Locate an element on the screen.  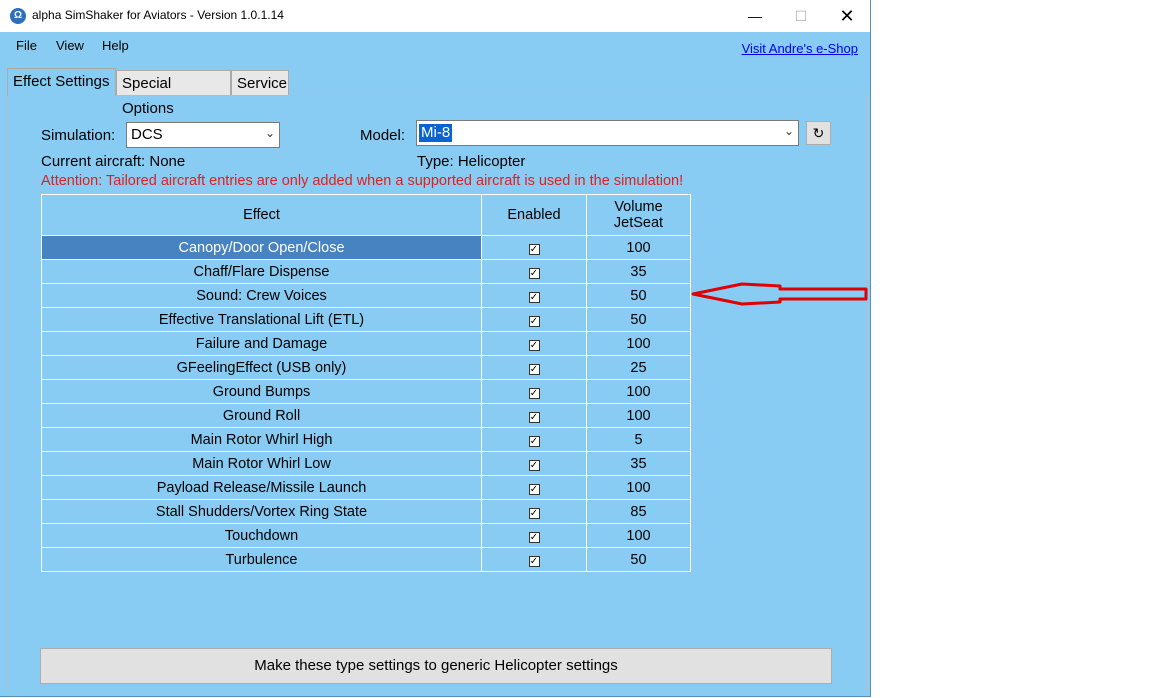
model-value: Mi-8 is located at coordinates (436, 133).